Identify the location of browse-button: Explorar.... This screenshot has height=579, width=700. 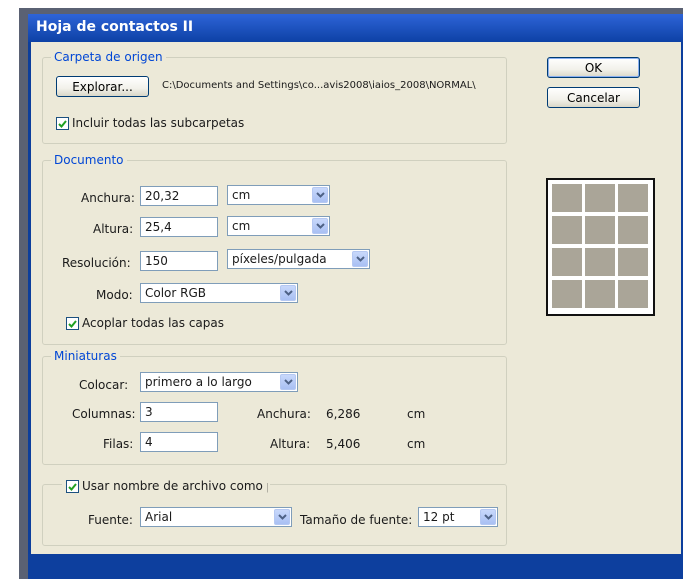
(102, 86).